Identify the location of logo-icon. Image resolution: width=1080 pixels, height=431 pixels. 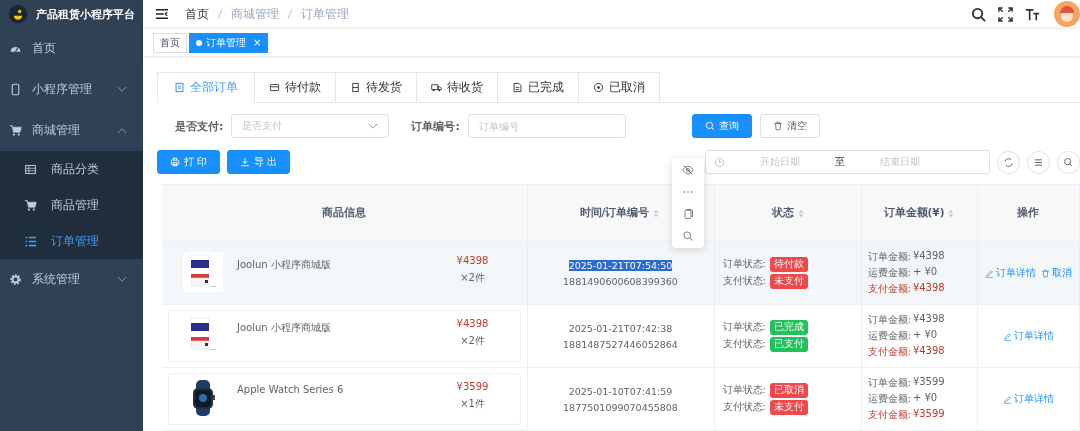
(18, 14).